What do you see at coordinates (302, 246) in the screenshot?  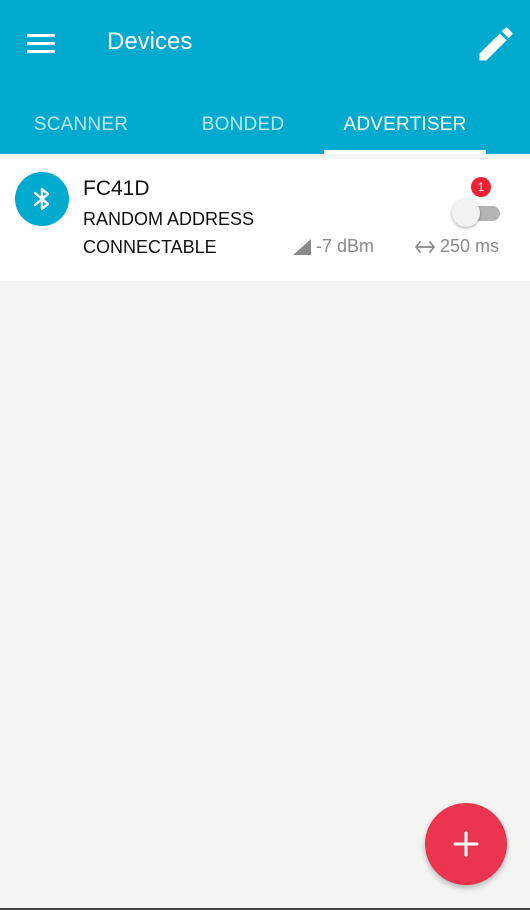 I see `signal-strength-icon` at bounding box center [302, 246].